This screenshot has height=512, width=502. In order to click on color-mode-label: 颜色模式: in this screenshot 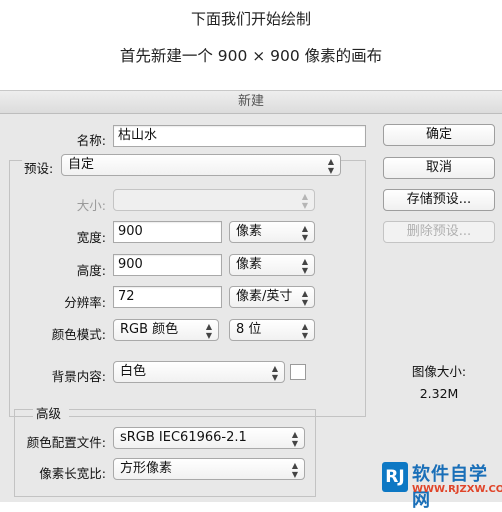, I will do `click(78, 334)`.